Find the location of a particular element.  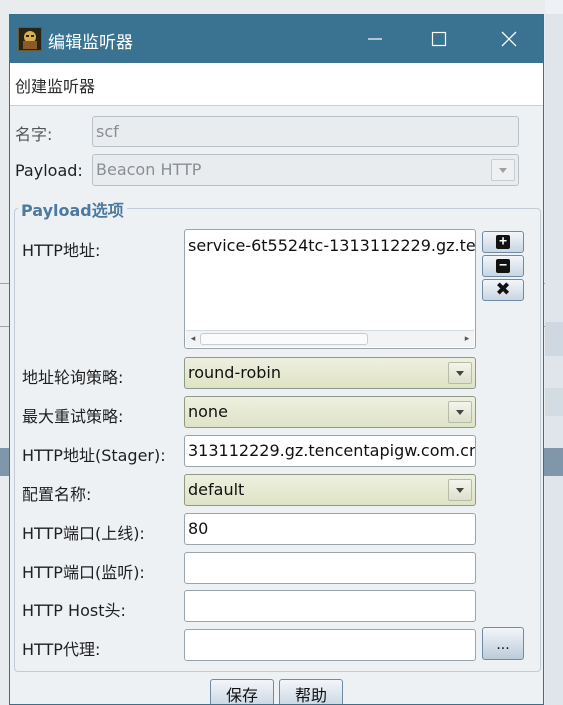

http-proxy-label: HTTP代理: is located at coordinates (61, 649).